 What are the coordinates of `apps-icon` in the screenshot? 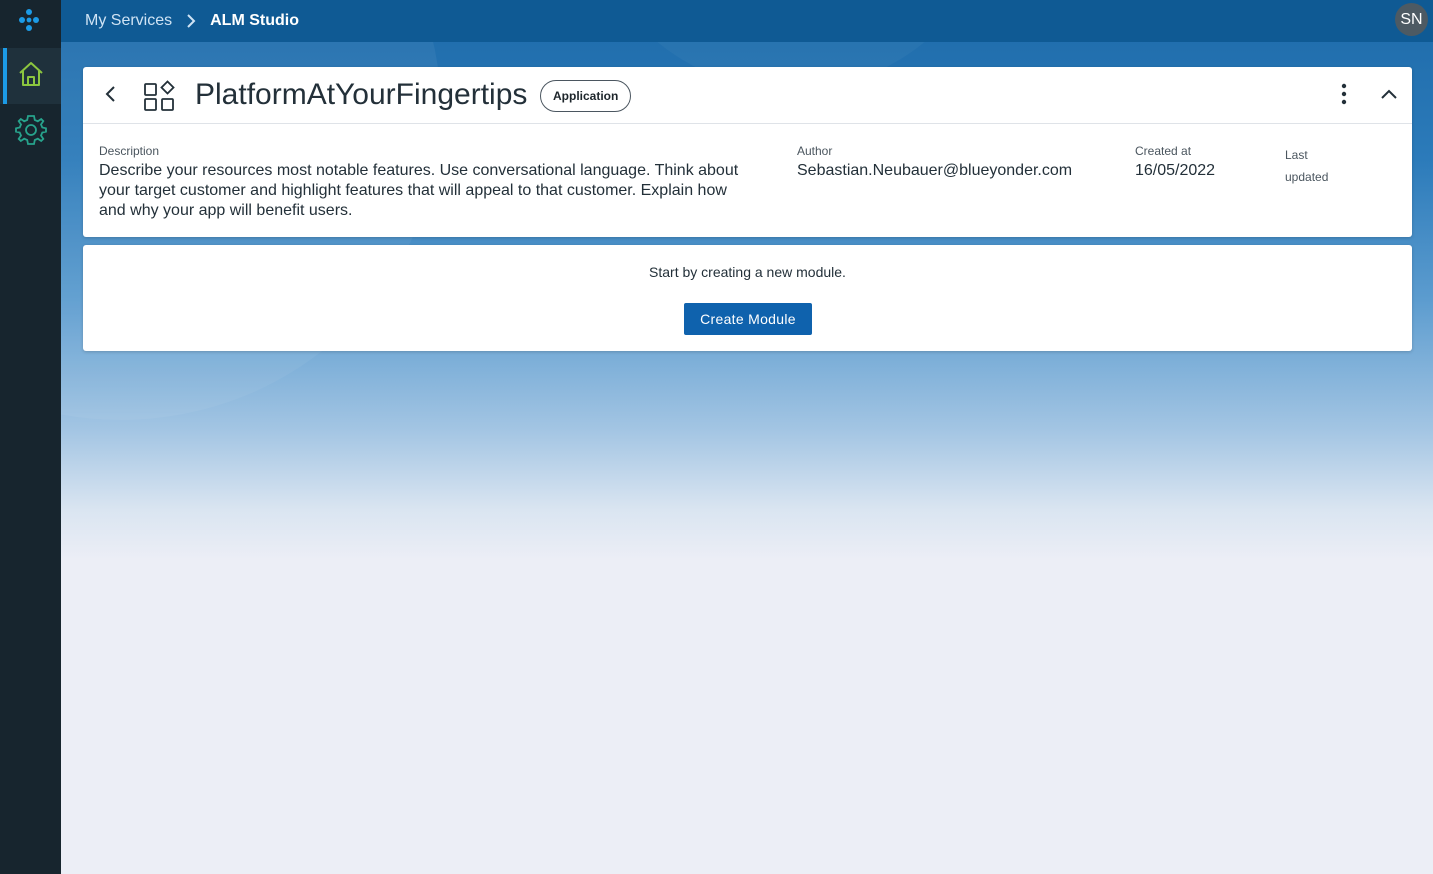 It's located at (159, 96).